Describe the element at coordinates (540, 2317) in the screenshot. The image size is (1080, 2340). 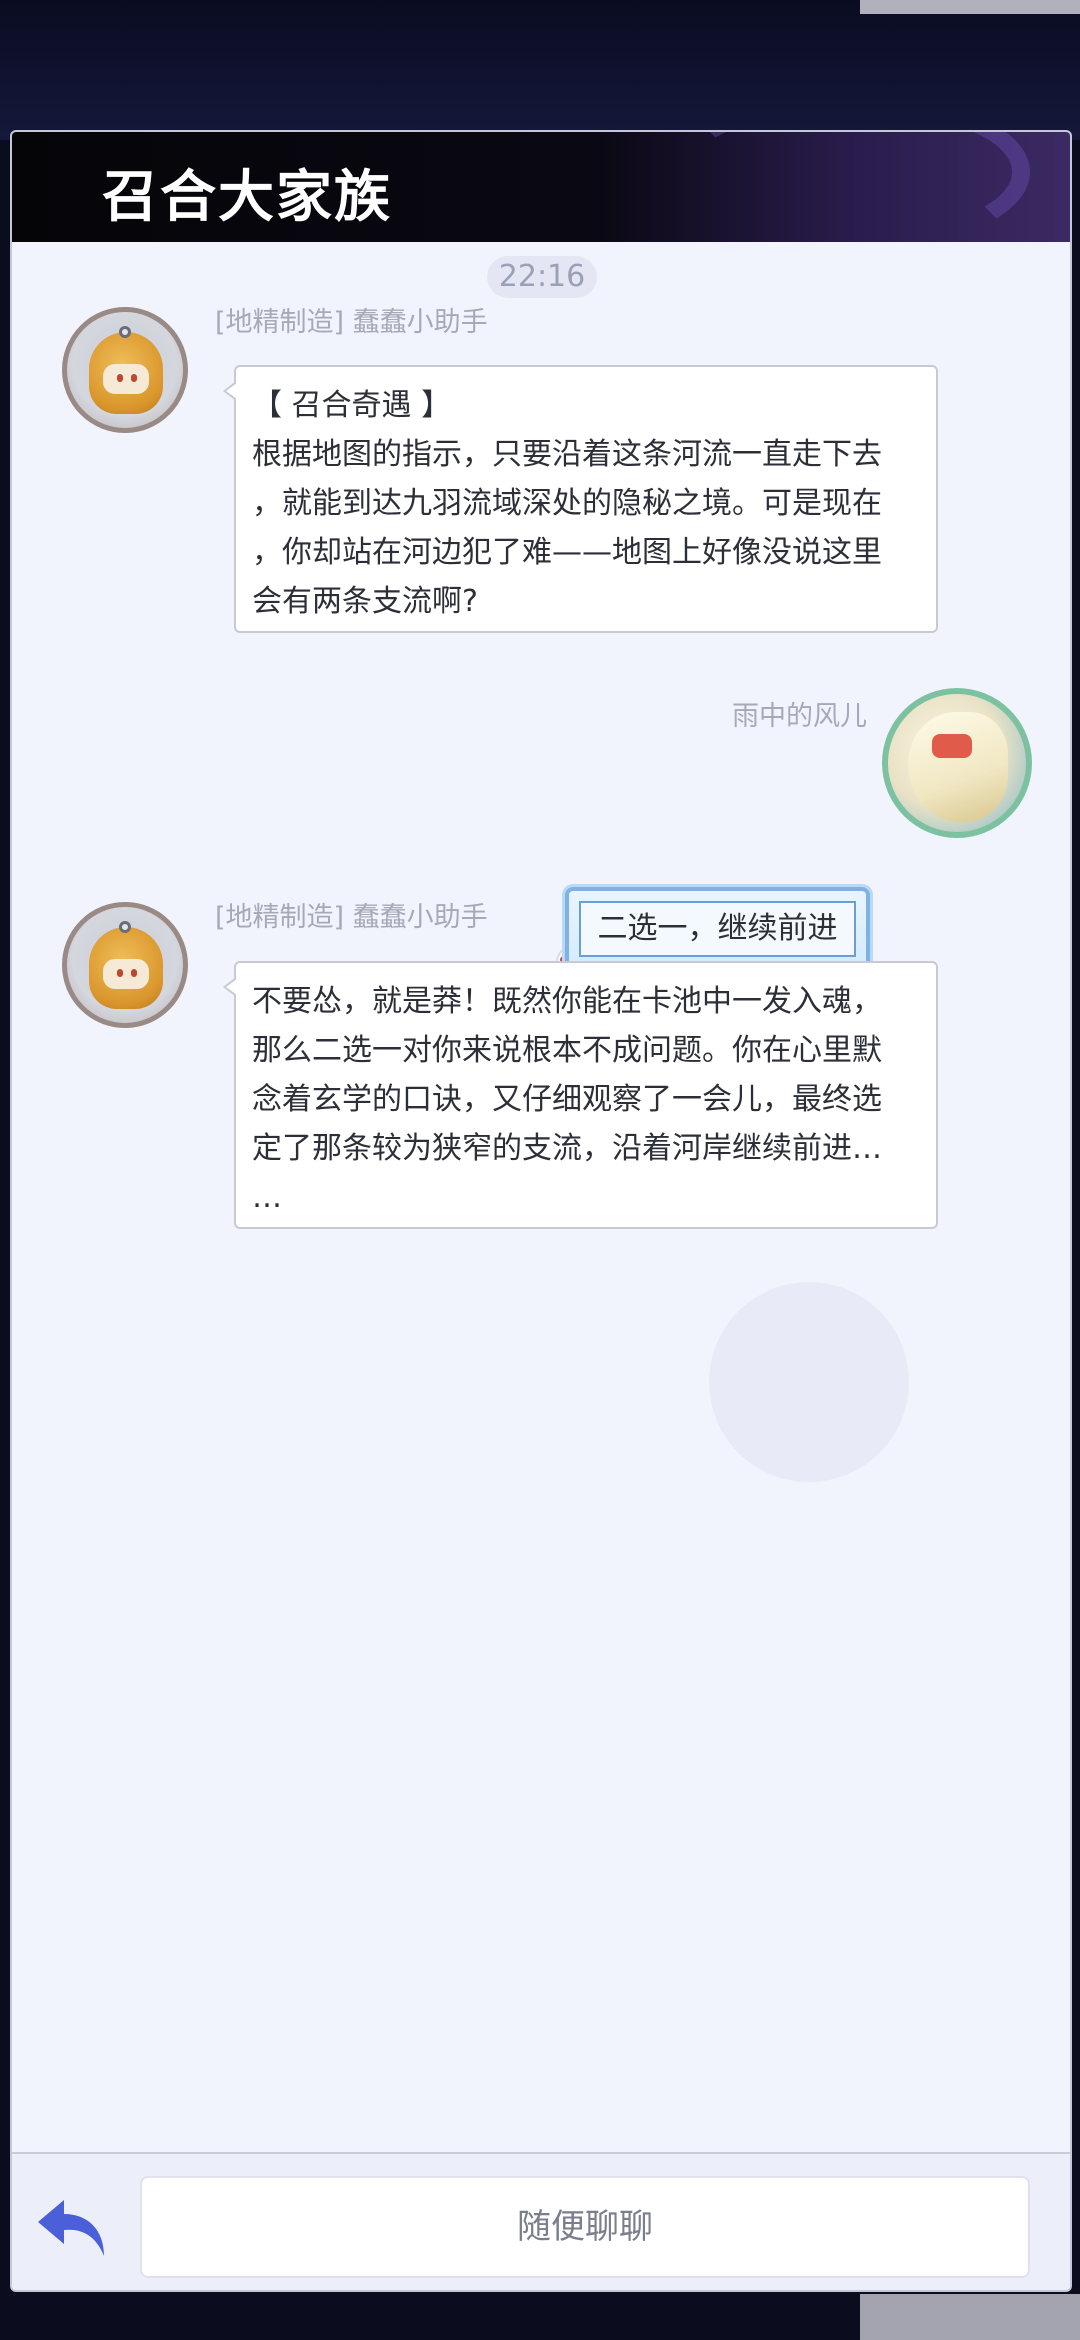
I see `background-bottom` at that location.